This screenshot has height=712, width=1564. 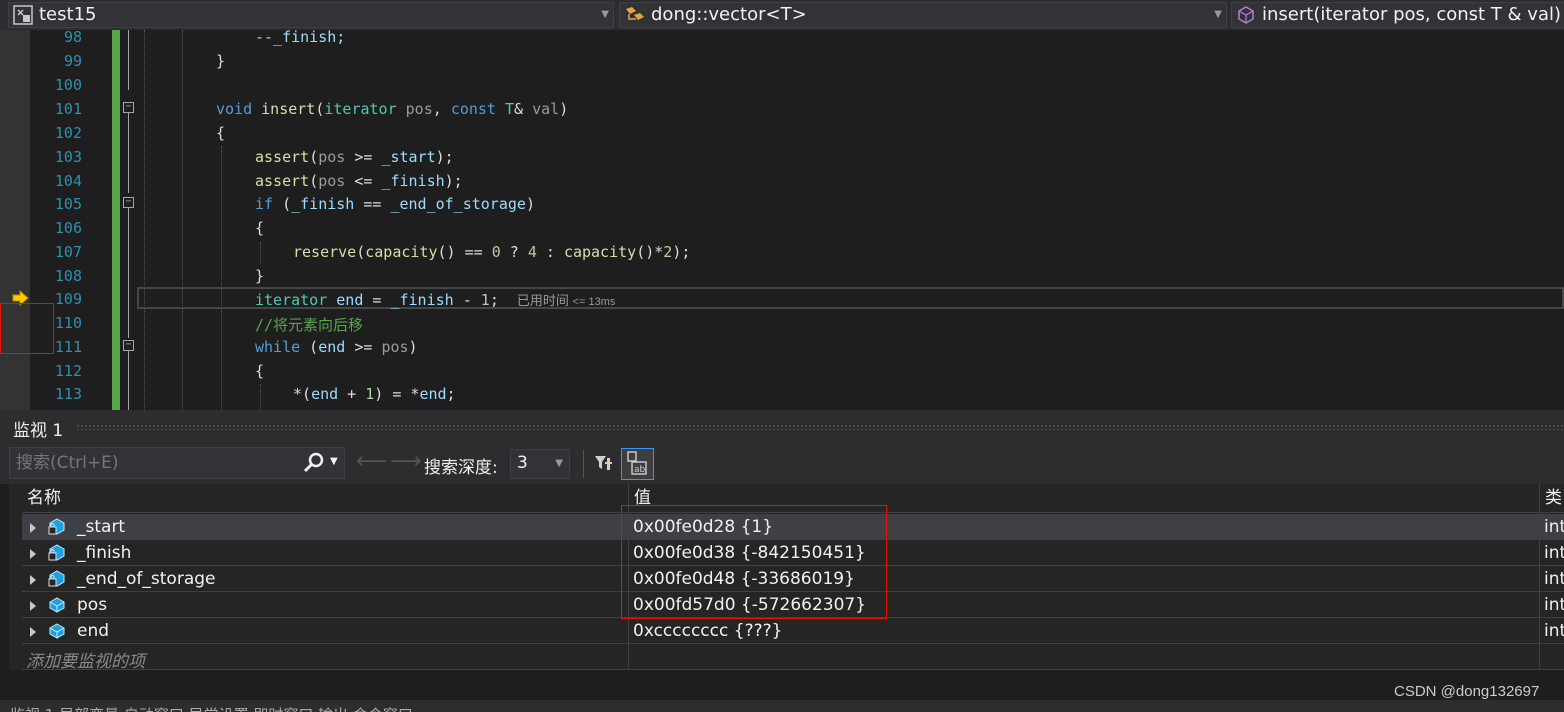 What do you see at coordinates (334, 461) in the screenshot?
I see `search-options-chevron-icon: ▼` at bounding box center [334, 461].